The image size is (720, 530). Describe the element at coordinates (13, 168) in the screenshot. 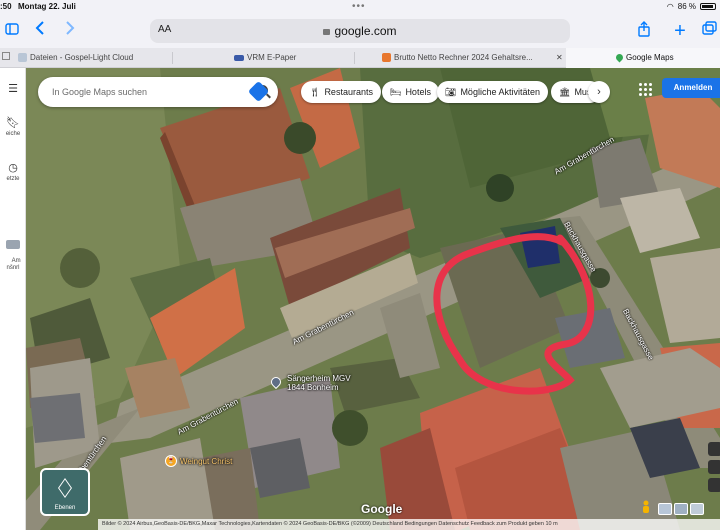

I see `history-icon: ◷` at that location.